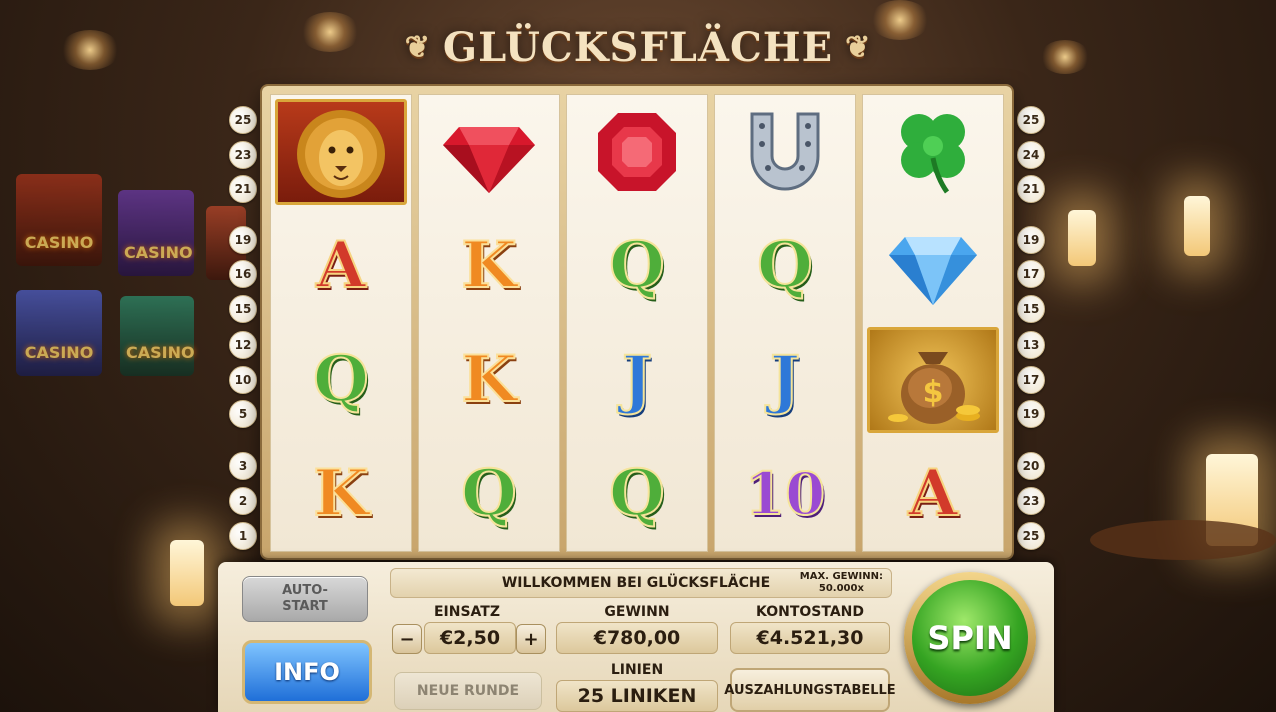 This screenshot has width=1276, height=712. What do you see at coordinates (858, 47) in the screenshot?
I see `ornament-right-icon: ❦` at bounding box center [858, 47].